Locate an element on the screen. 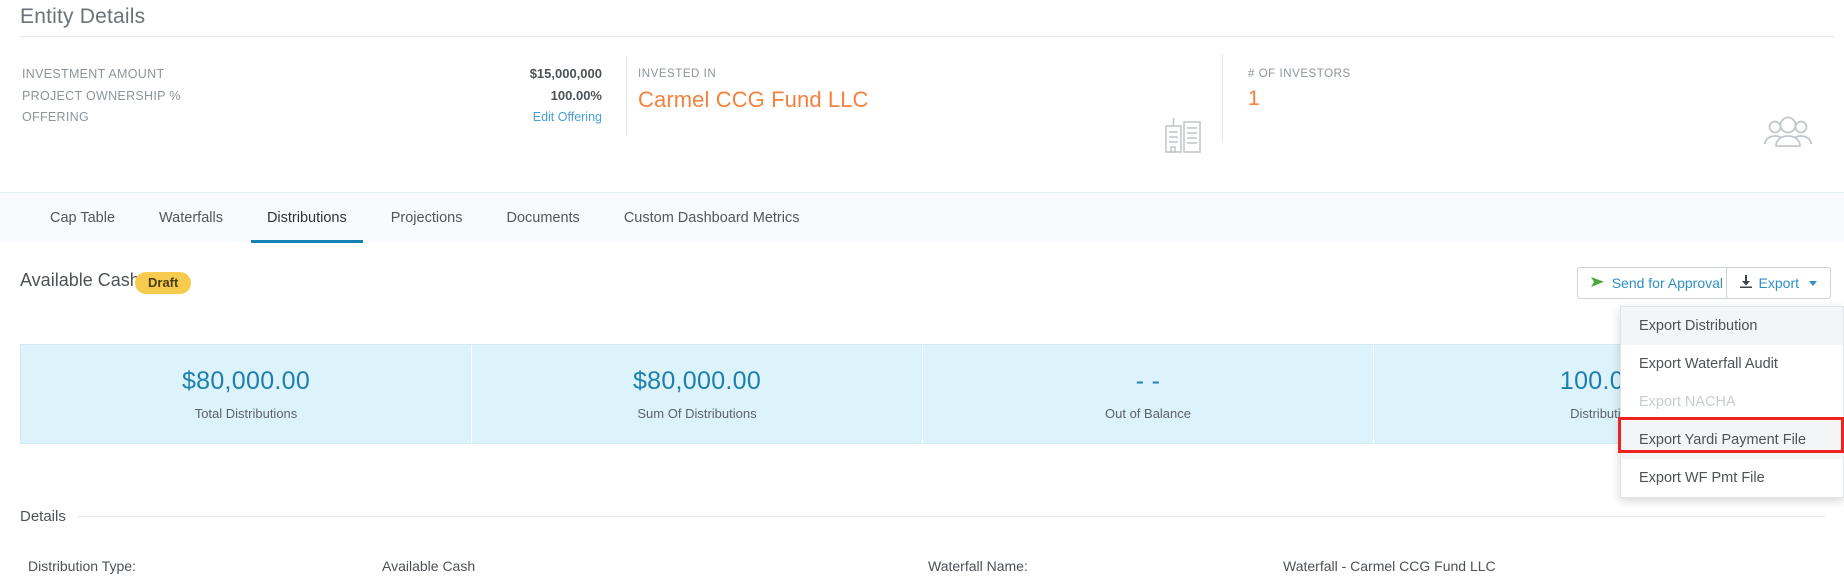  tab-waterfalls: Waterfalls is located at coordinates (191, 218).